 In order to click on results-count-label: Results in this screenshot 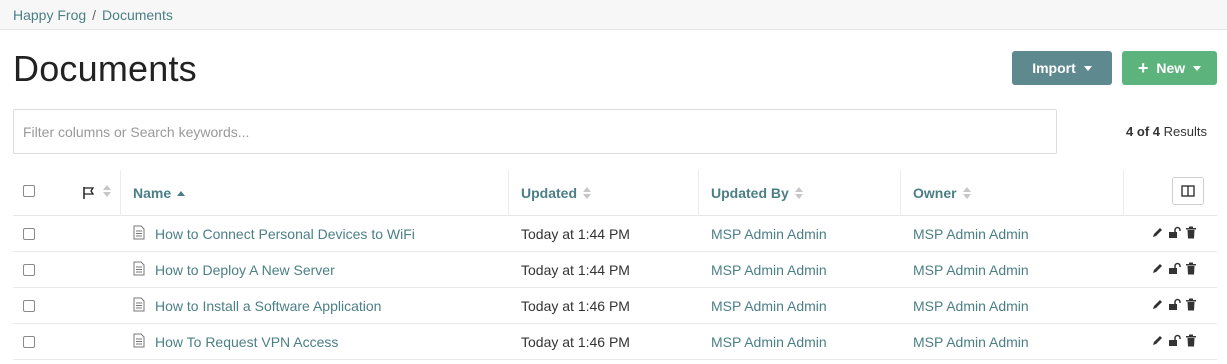, I will do `click(1185, 131)`.